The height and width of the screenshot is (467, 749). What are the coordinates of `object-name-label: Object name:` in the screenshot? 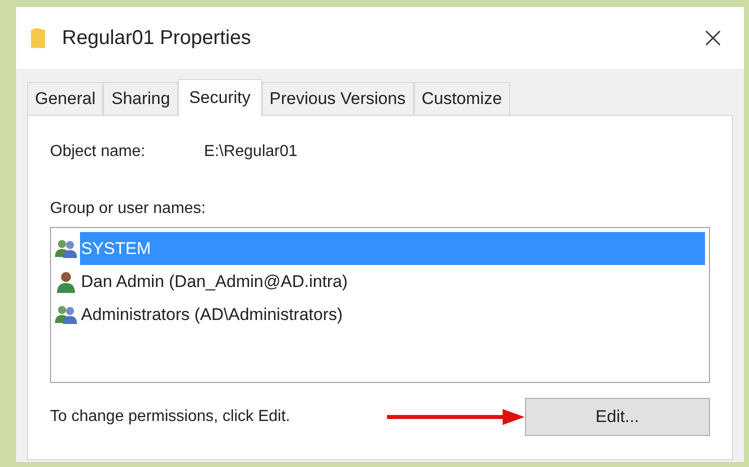 It's located at (98, 152).